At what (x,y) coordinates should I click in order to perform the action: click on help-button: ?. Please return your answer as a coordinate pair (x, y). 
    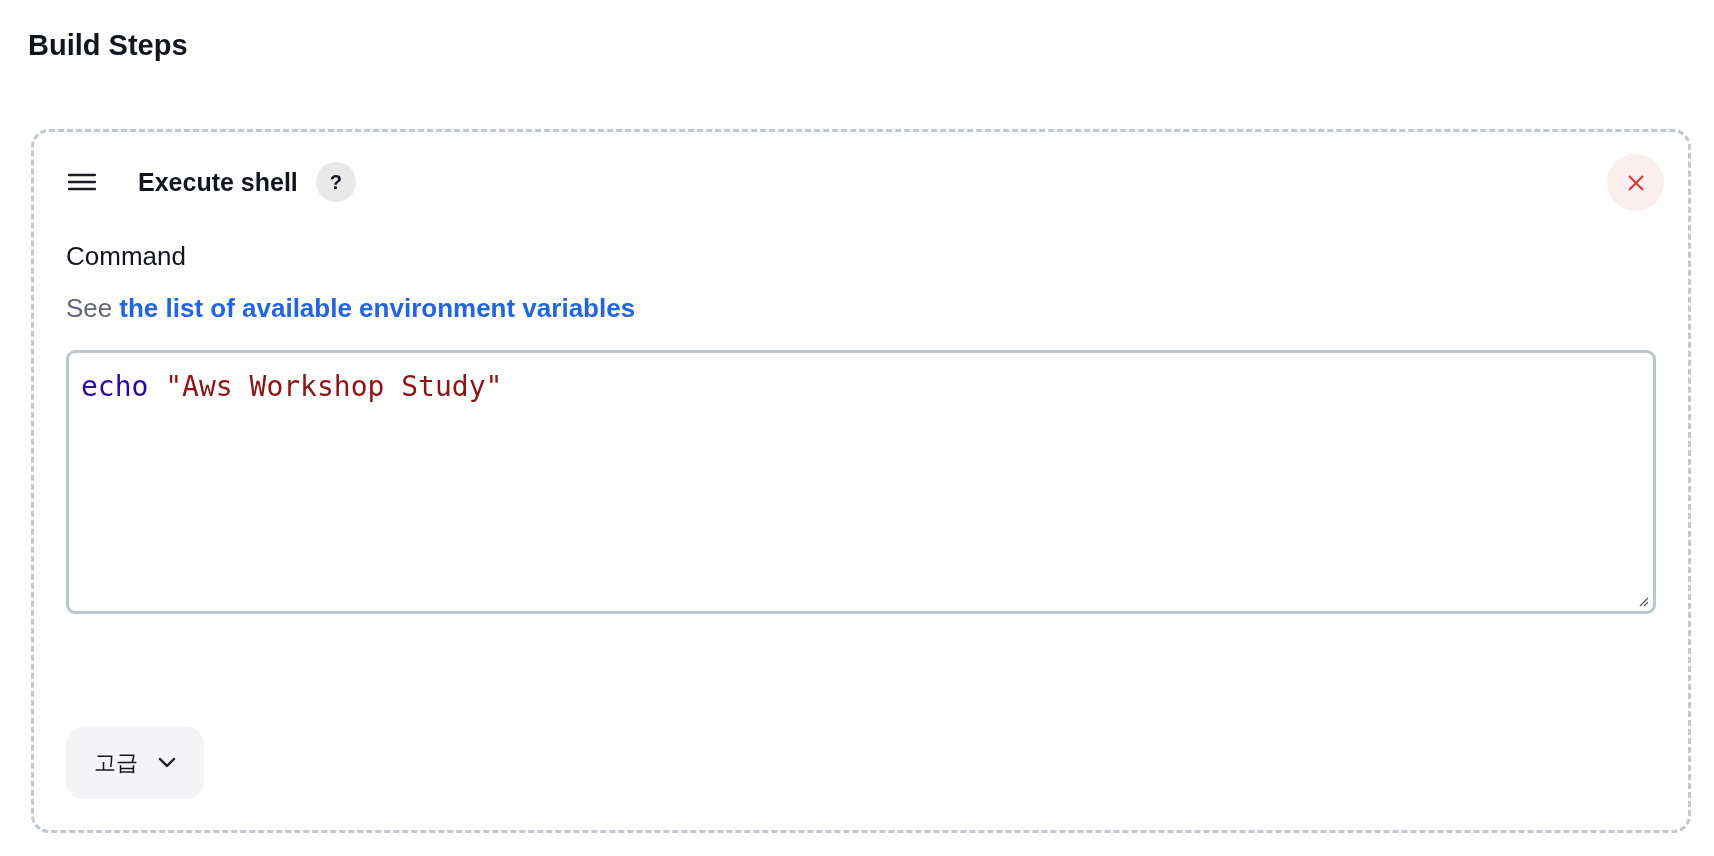
    Looking at the image, I should click on (335, 182).